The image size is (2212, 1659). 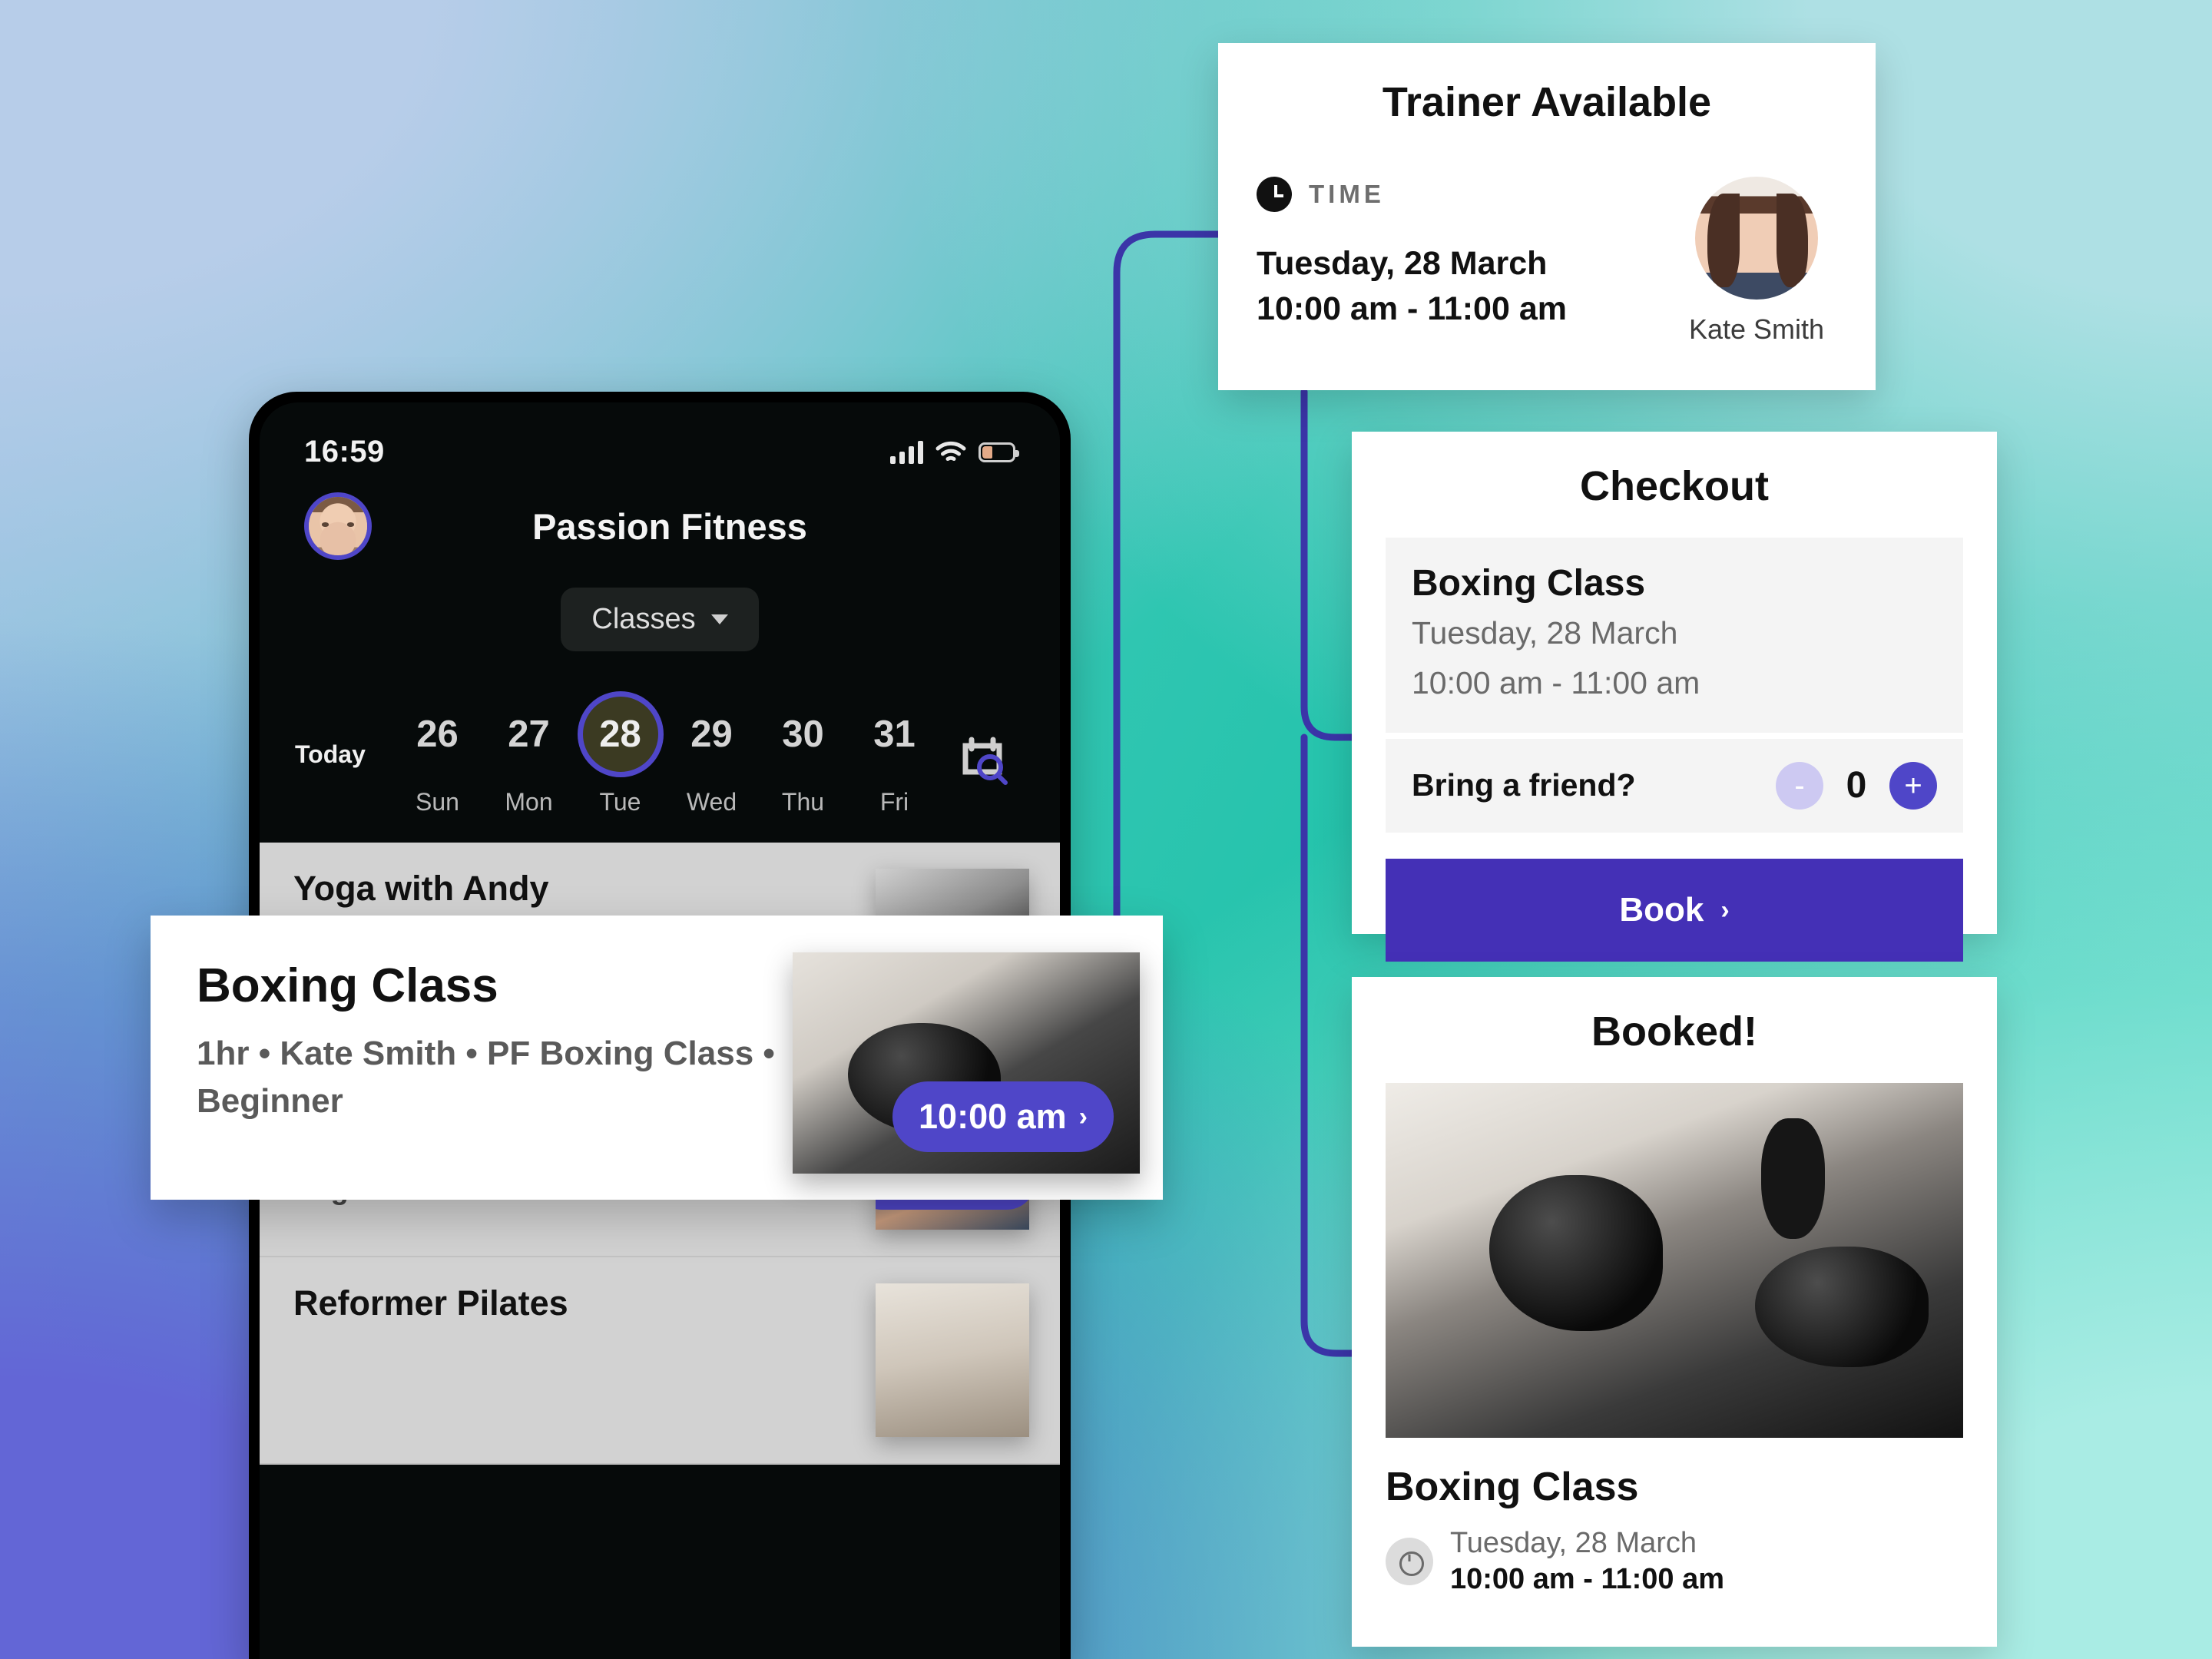 What do you see at coordinates (1545, 633) in the screenshot?
I see `checkout-item-date: Tuesday, 28 March` at bounding box center [1545, 633].